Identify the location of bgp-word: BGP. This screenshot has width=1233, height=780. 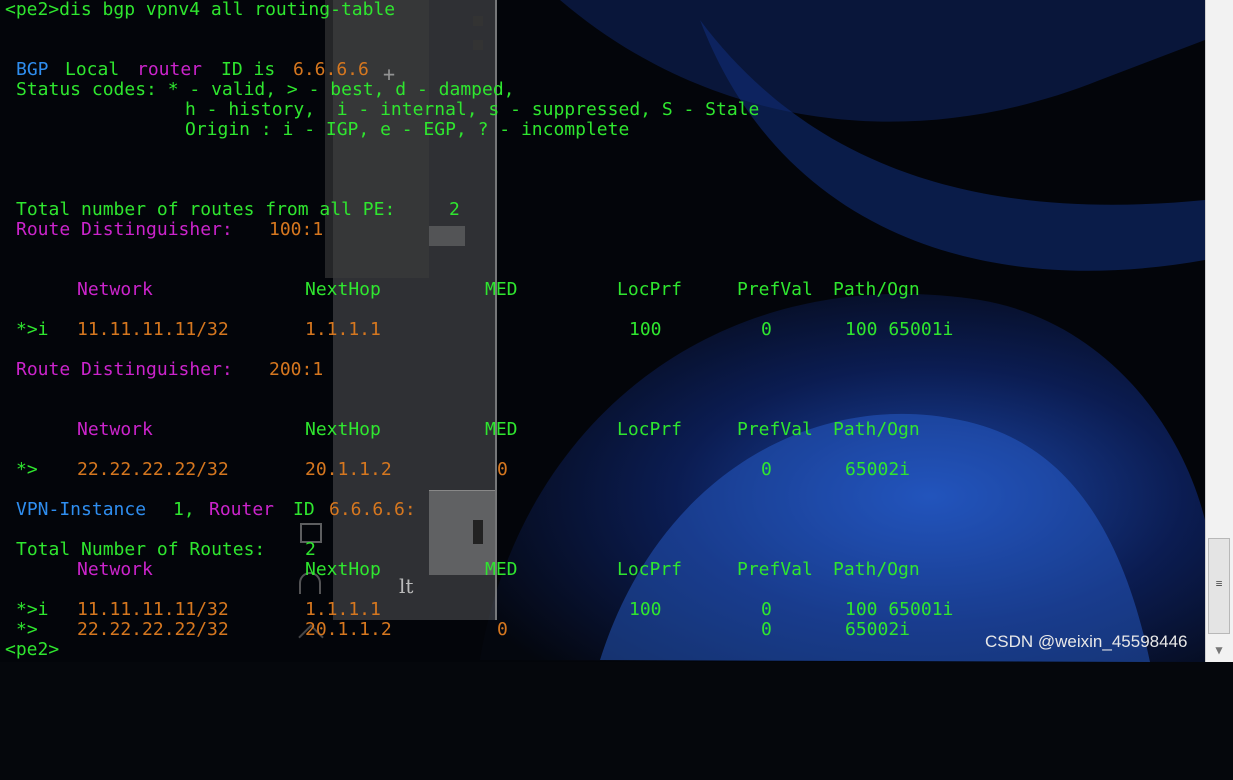
(32, 69).